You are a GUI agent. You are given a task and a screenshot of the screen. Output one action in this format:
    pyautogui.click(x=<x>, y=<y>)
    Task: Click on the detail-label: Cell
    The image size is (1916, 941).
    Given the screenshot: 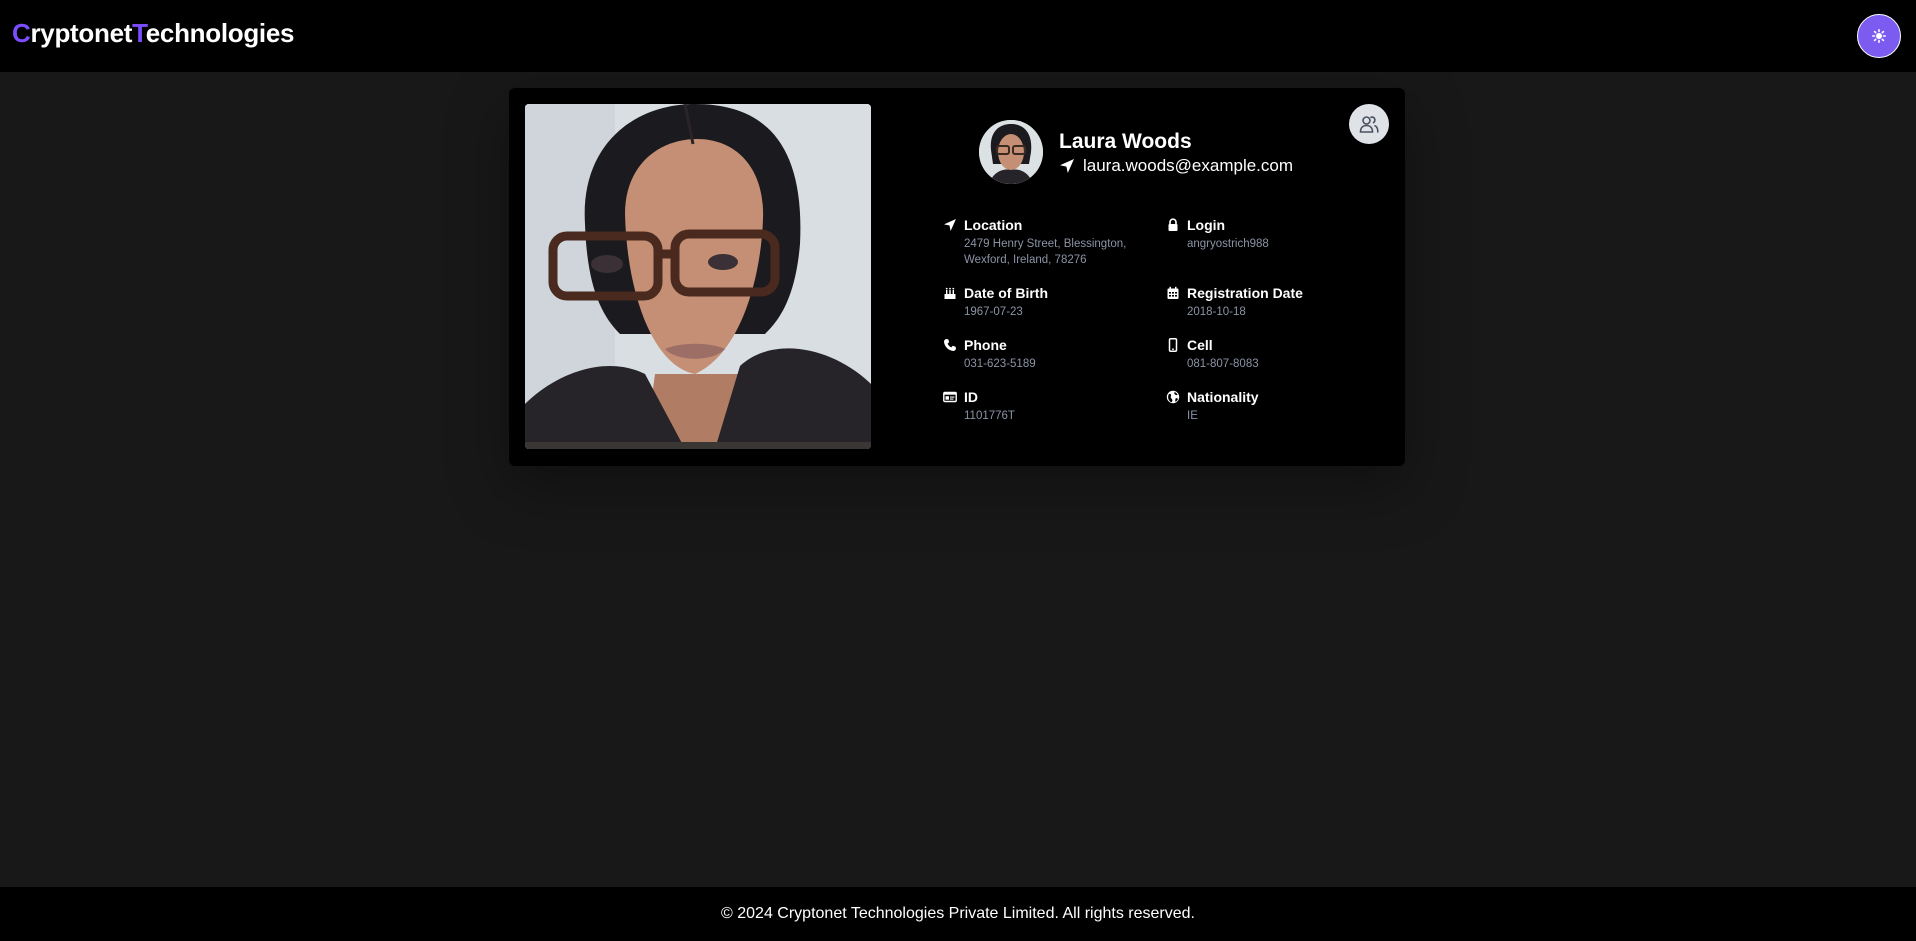 What is the action you would take?
    pyautogui.click(x=1200, y=345)
    